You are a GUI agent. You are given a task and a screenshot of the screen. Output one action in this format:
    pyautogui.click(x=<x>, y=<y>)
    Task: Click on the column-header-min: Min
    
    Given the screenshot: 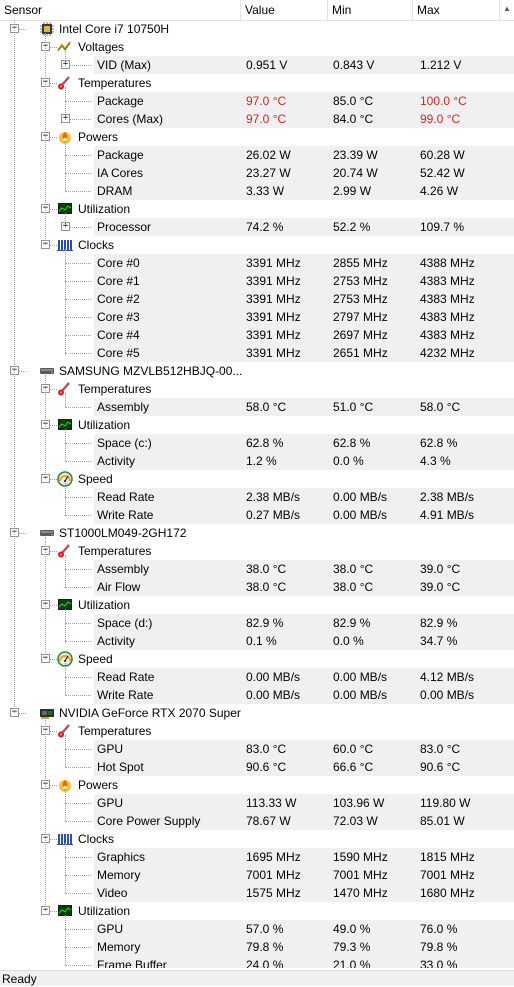 What is the action you would take?
    pyautogui.click(x=370, y=10)
    